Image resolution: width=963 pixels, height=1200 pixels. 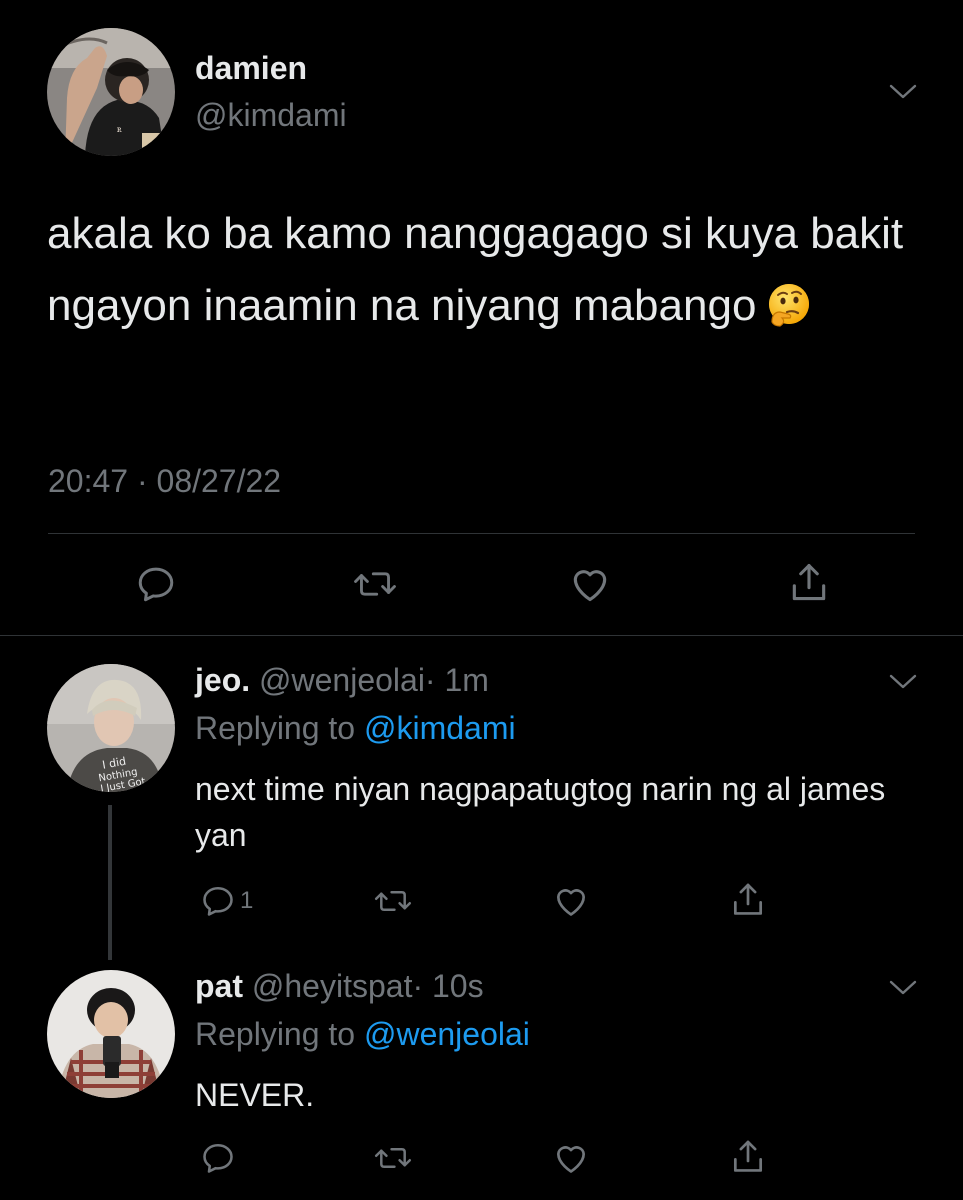 What do you see at coordinates (119, 129) in the screenshot?
I see `svg-text: ꭱ` at bounding box center [119, 129].